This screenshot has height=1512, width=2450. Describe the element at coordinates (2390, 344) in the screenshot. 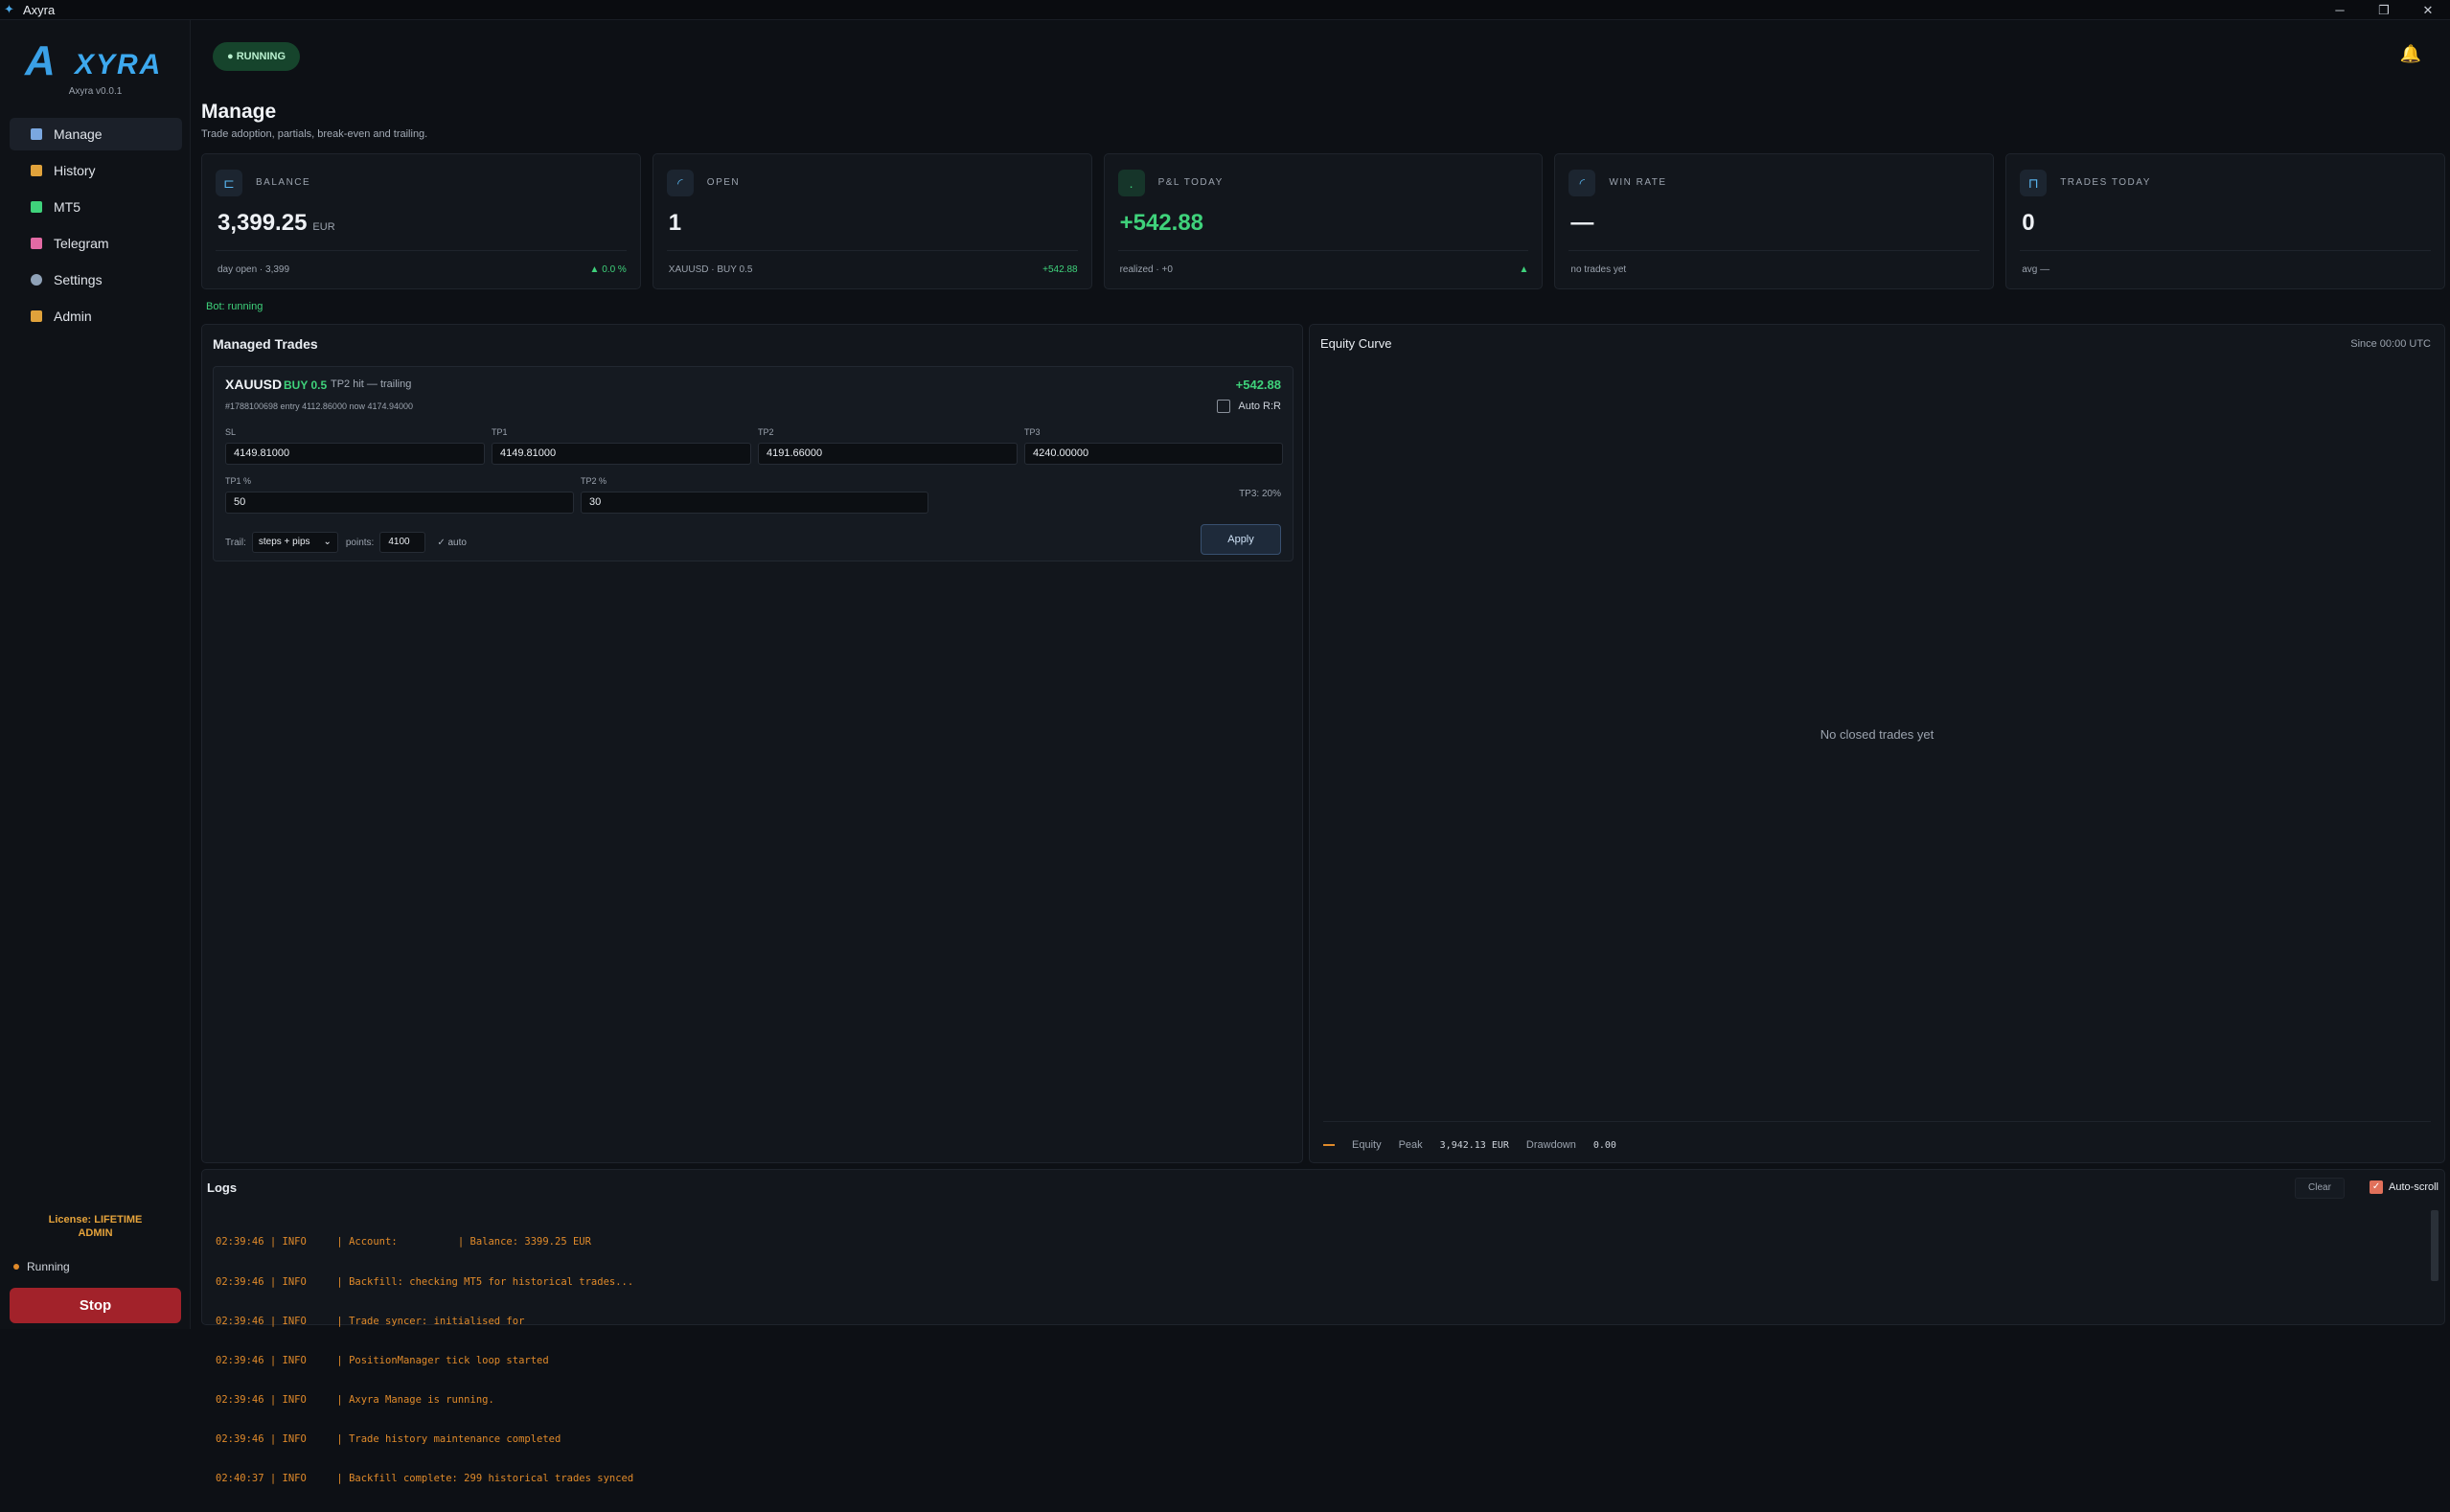

I see `equity-since: Since 00:00 UTC` at that location.